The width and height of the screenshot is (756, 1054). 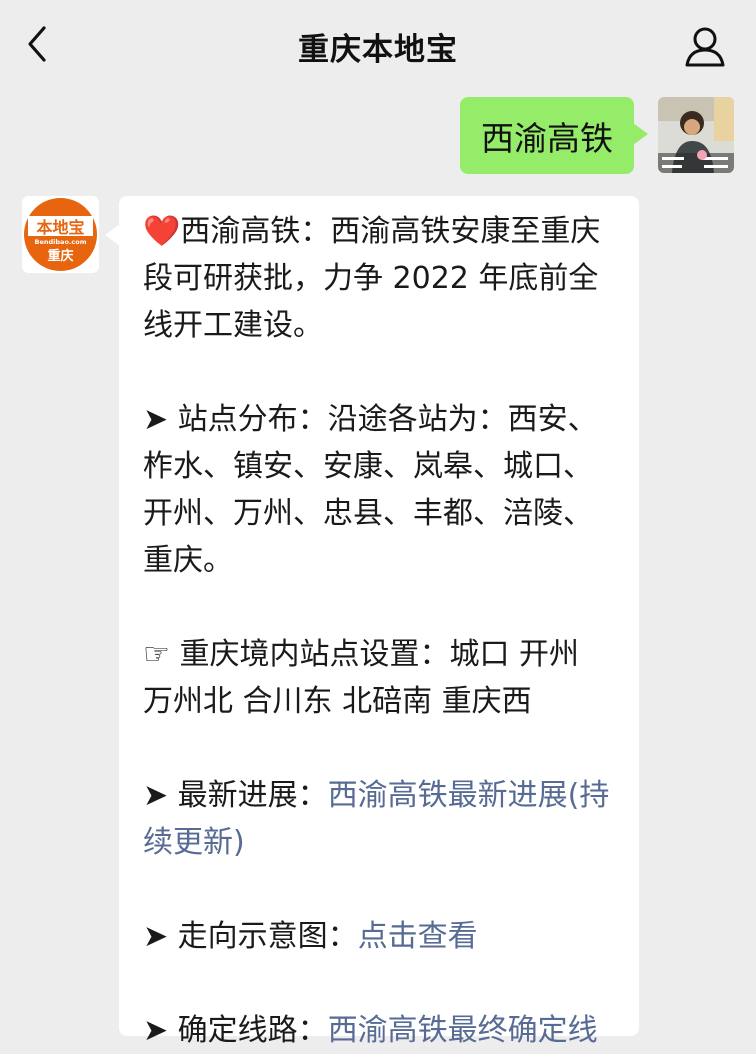 I want to click on paragraph-1-text: 西渝高铁：西渝高铁安康至重庆段可研获批，力争 2022 年底前全线开工建设。, so click(x=372, y=278).